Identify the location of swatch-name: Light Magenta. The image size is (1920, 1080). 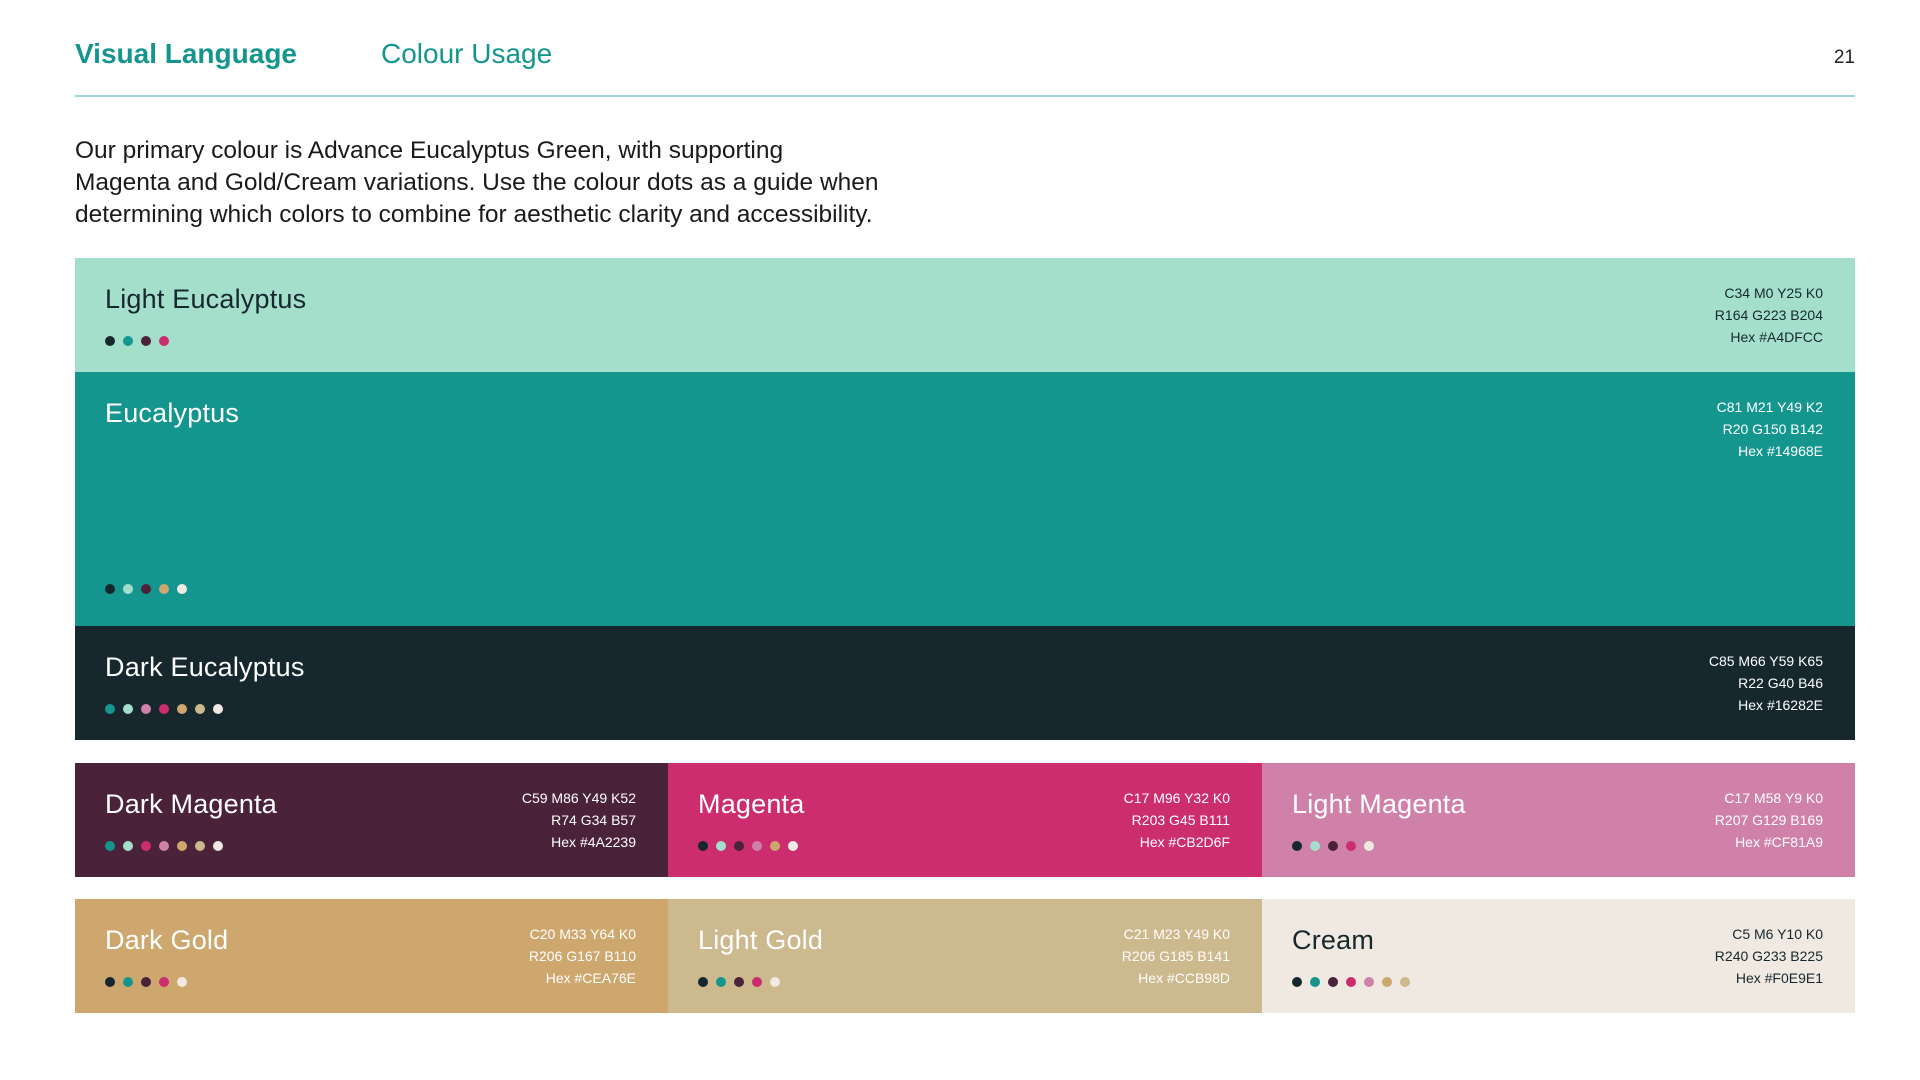
(1379, 804).